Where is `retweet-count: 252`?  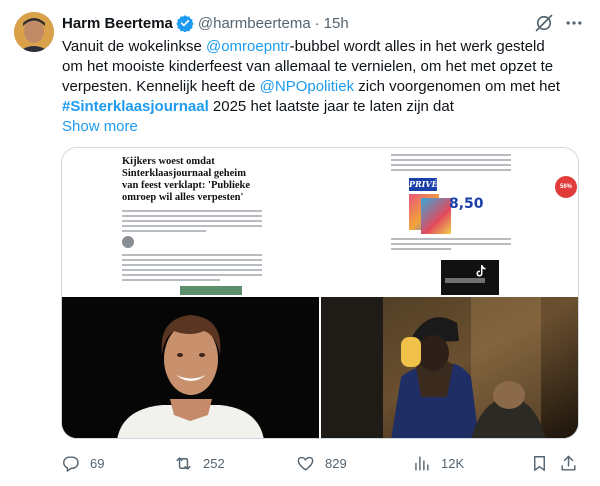 retweet-count: 252 is located at coordinates (214, 463).